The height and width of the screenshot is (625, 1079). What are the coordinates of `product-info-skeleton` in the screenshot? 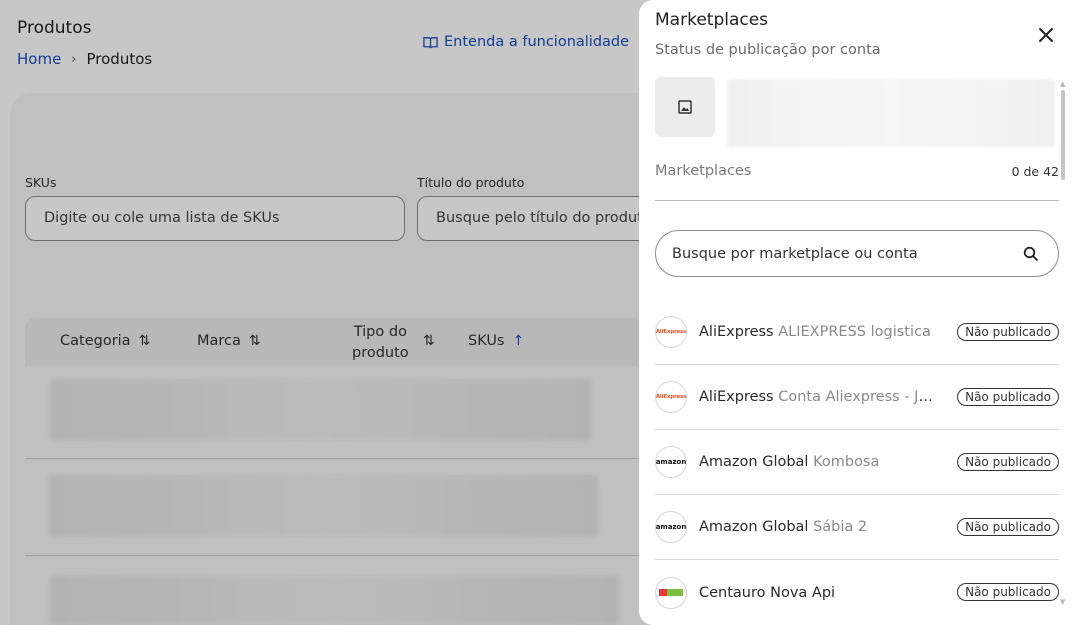 It's located at (891, 113).